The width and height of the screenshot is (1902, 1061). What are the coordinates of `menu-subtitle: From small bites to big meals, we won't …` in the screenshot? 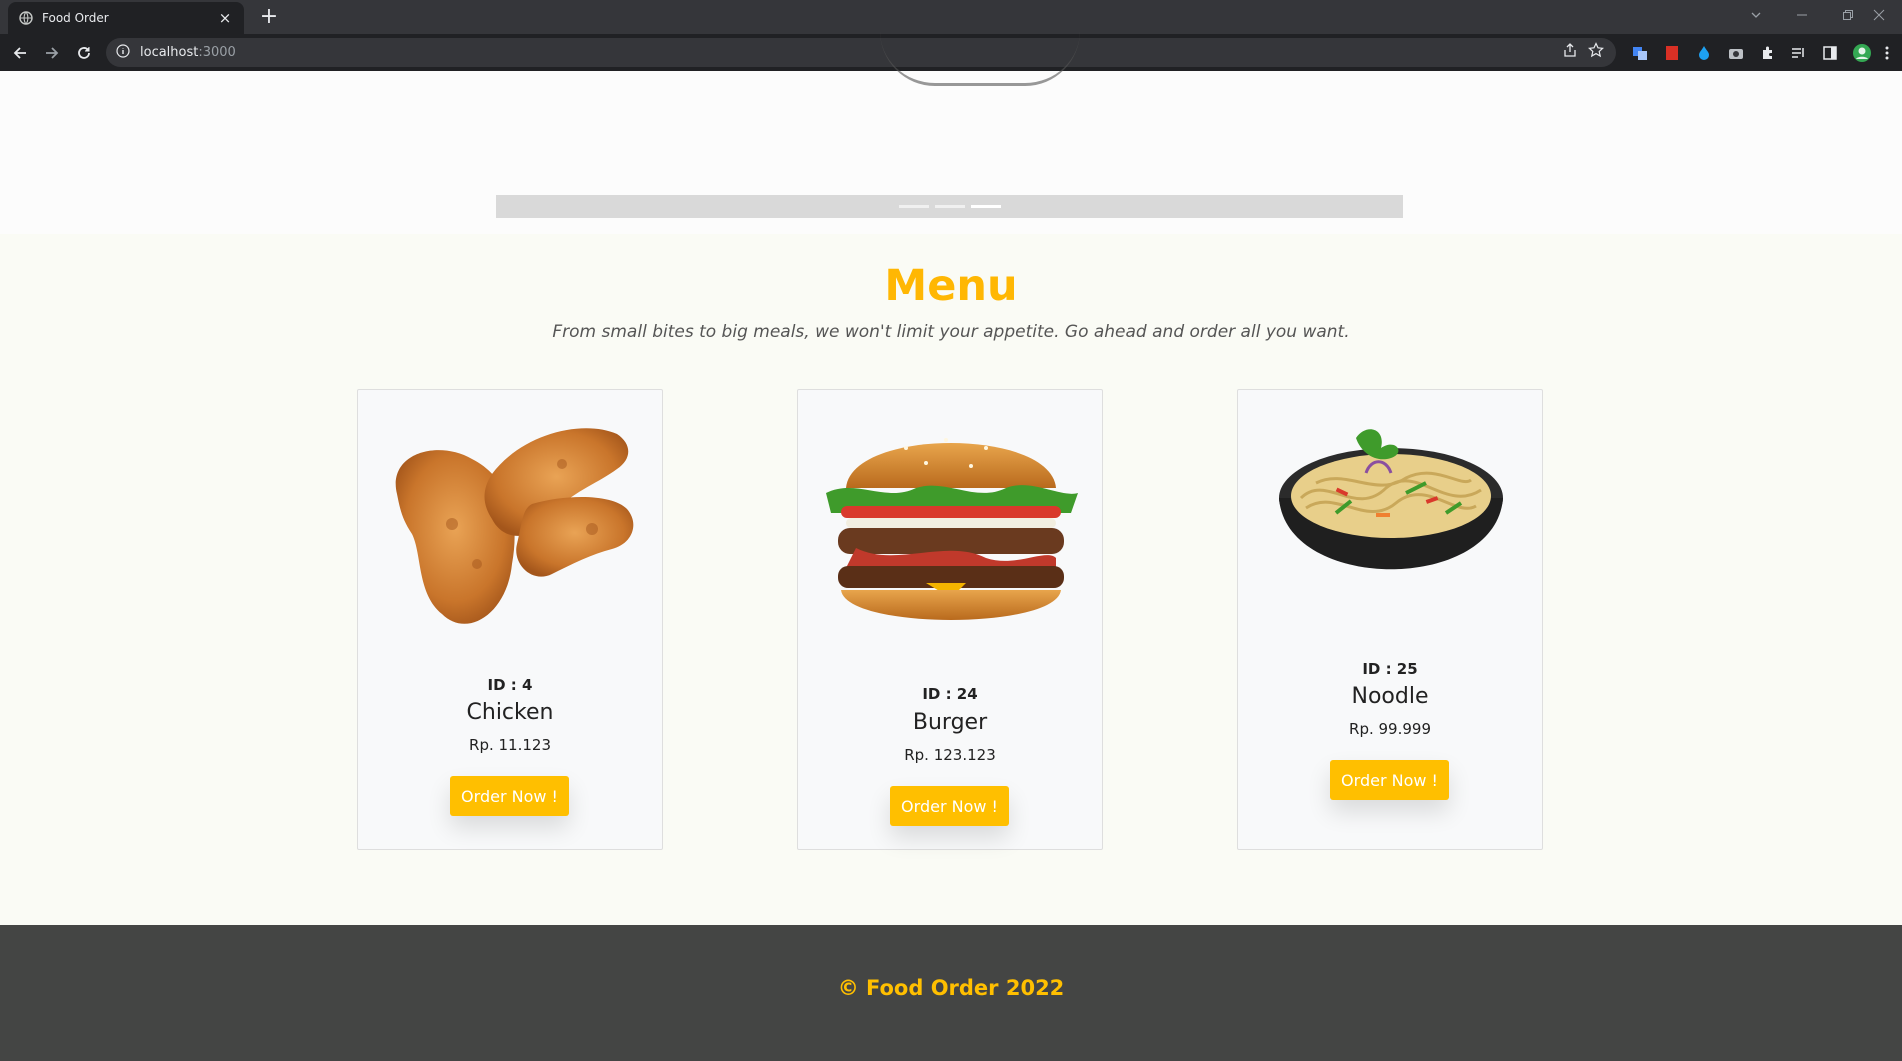 It's located at (951, 332).